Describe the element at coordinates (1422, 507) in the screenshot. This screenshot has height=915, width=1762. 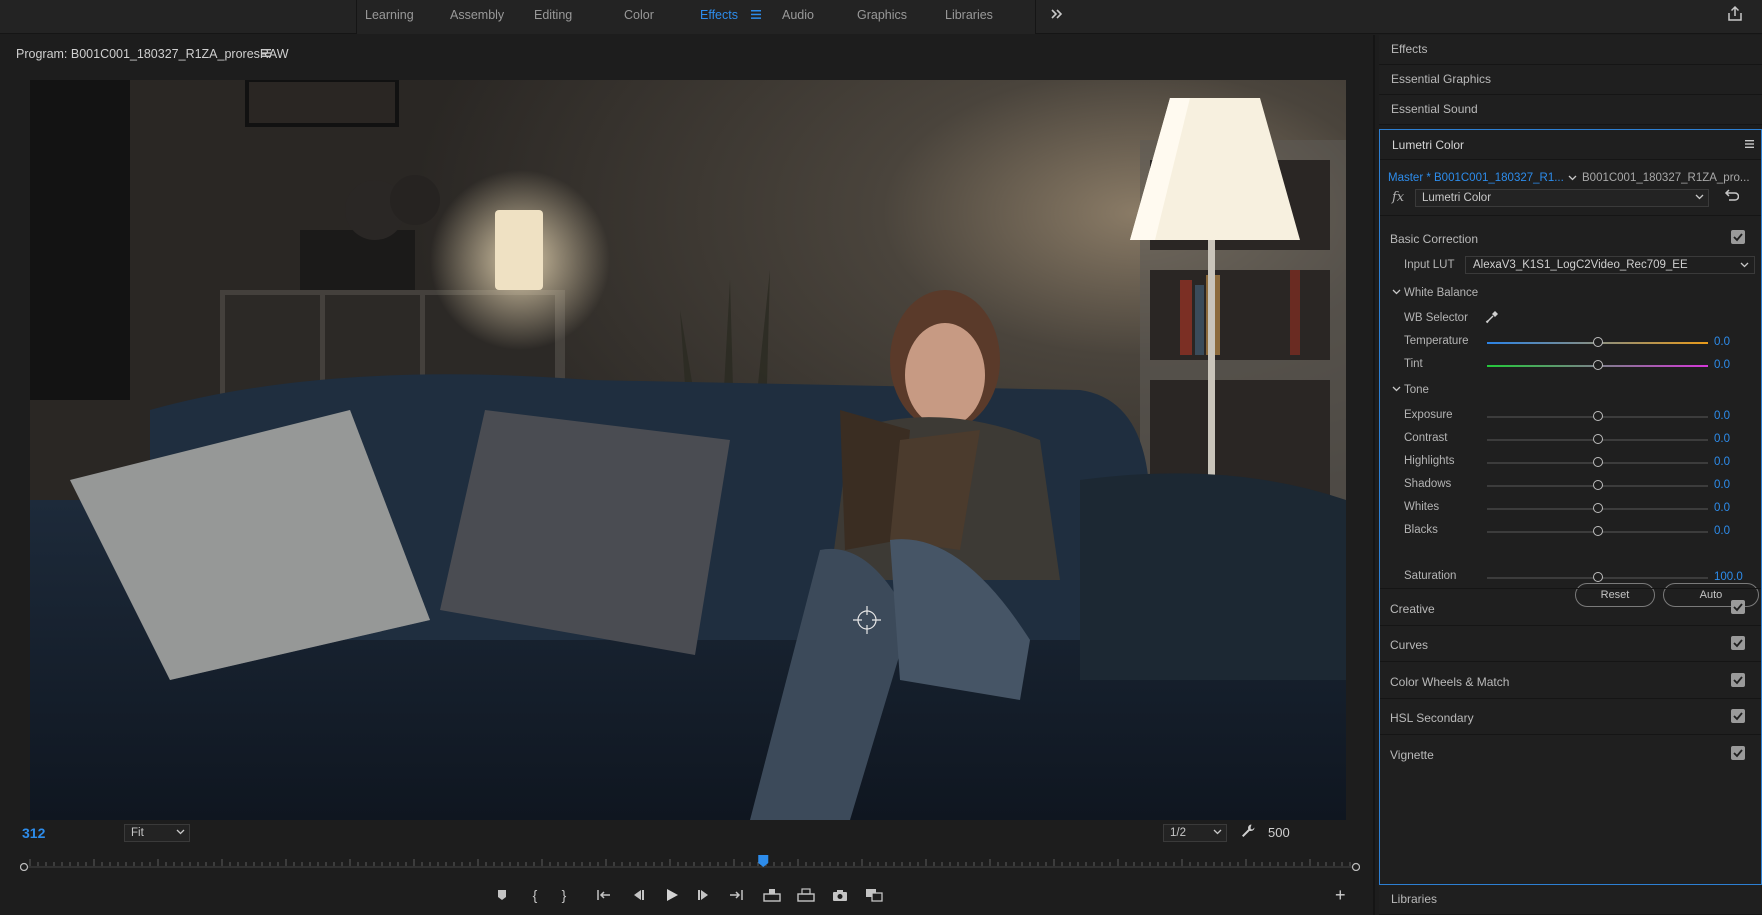
I see `whites-label: Whites` at that location.